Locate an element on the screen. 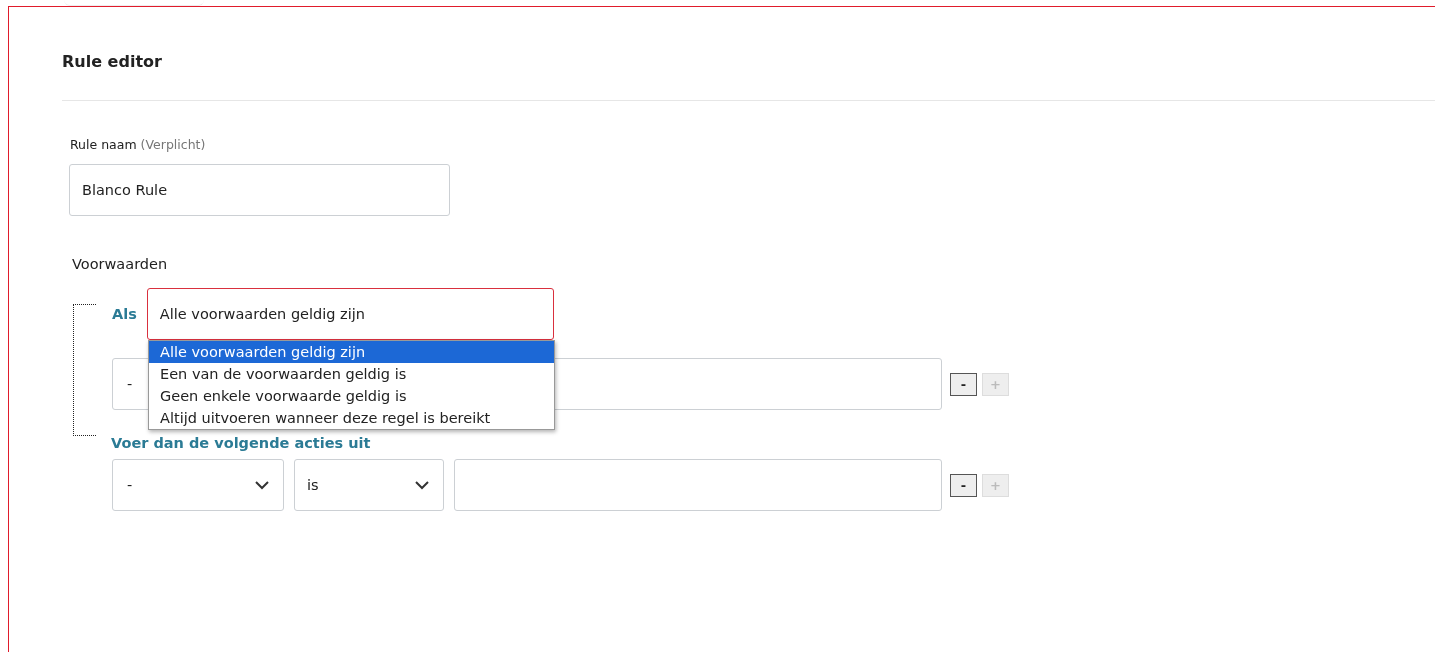 This screenshot has height=652, width=1435. field-select: - is located at coordinates (198, 485).